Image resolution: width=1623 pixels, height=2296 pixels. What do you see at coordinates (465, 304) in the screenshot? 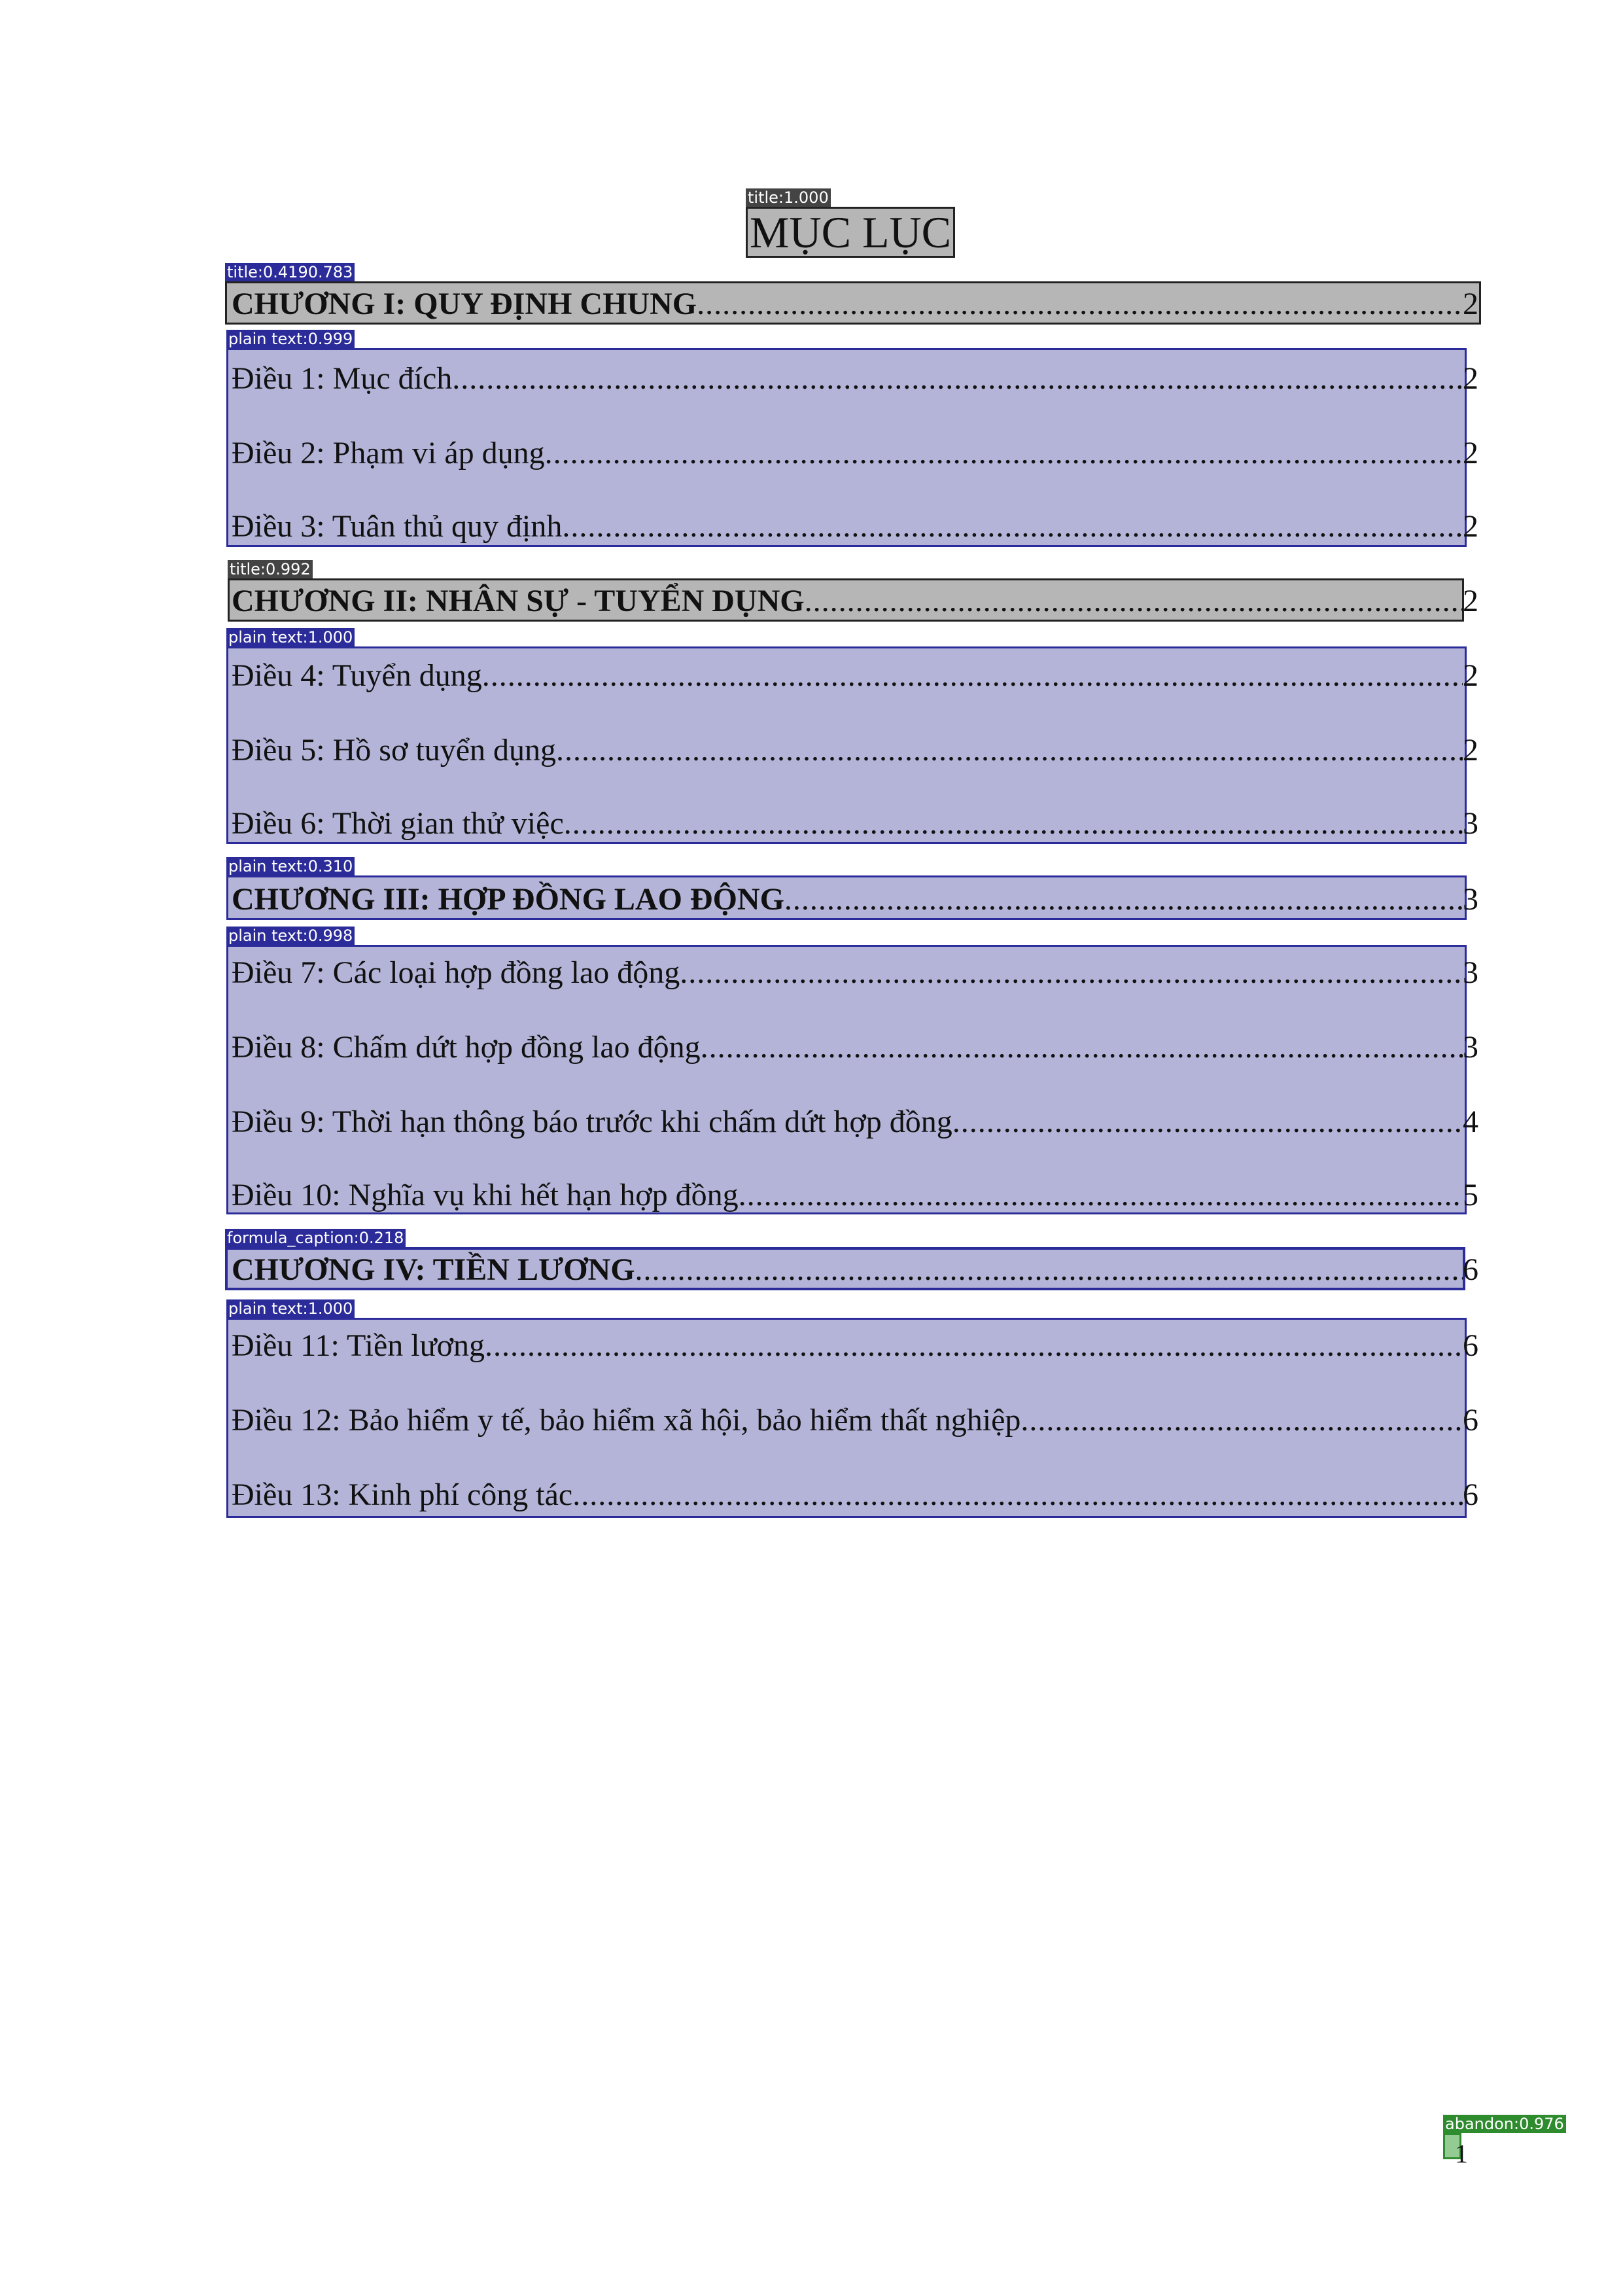
I see `toc-label: CHƯƠNG I: QUY ĐỊNH CHUNG` at bounding box center [465, 304].